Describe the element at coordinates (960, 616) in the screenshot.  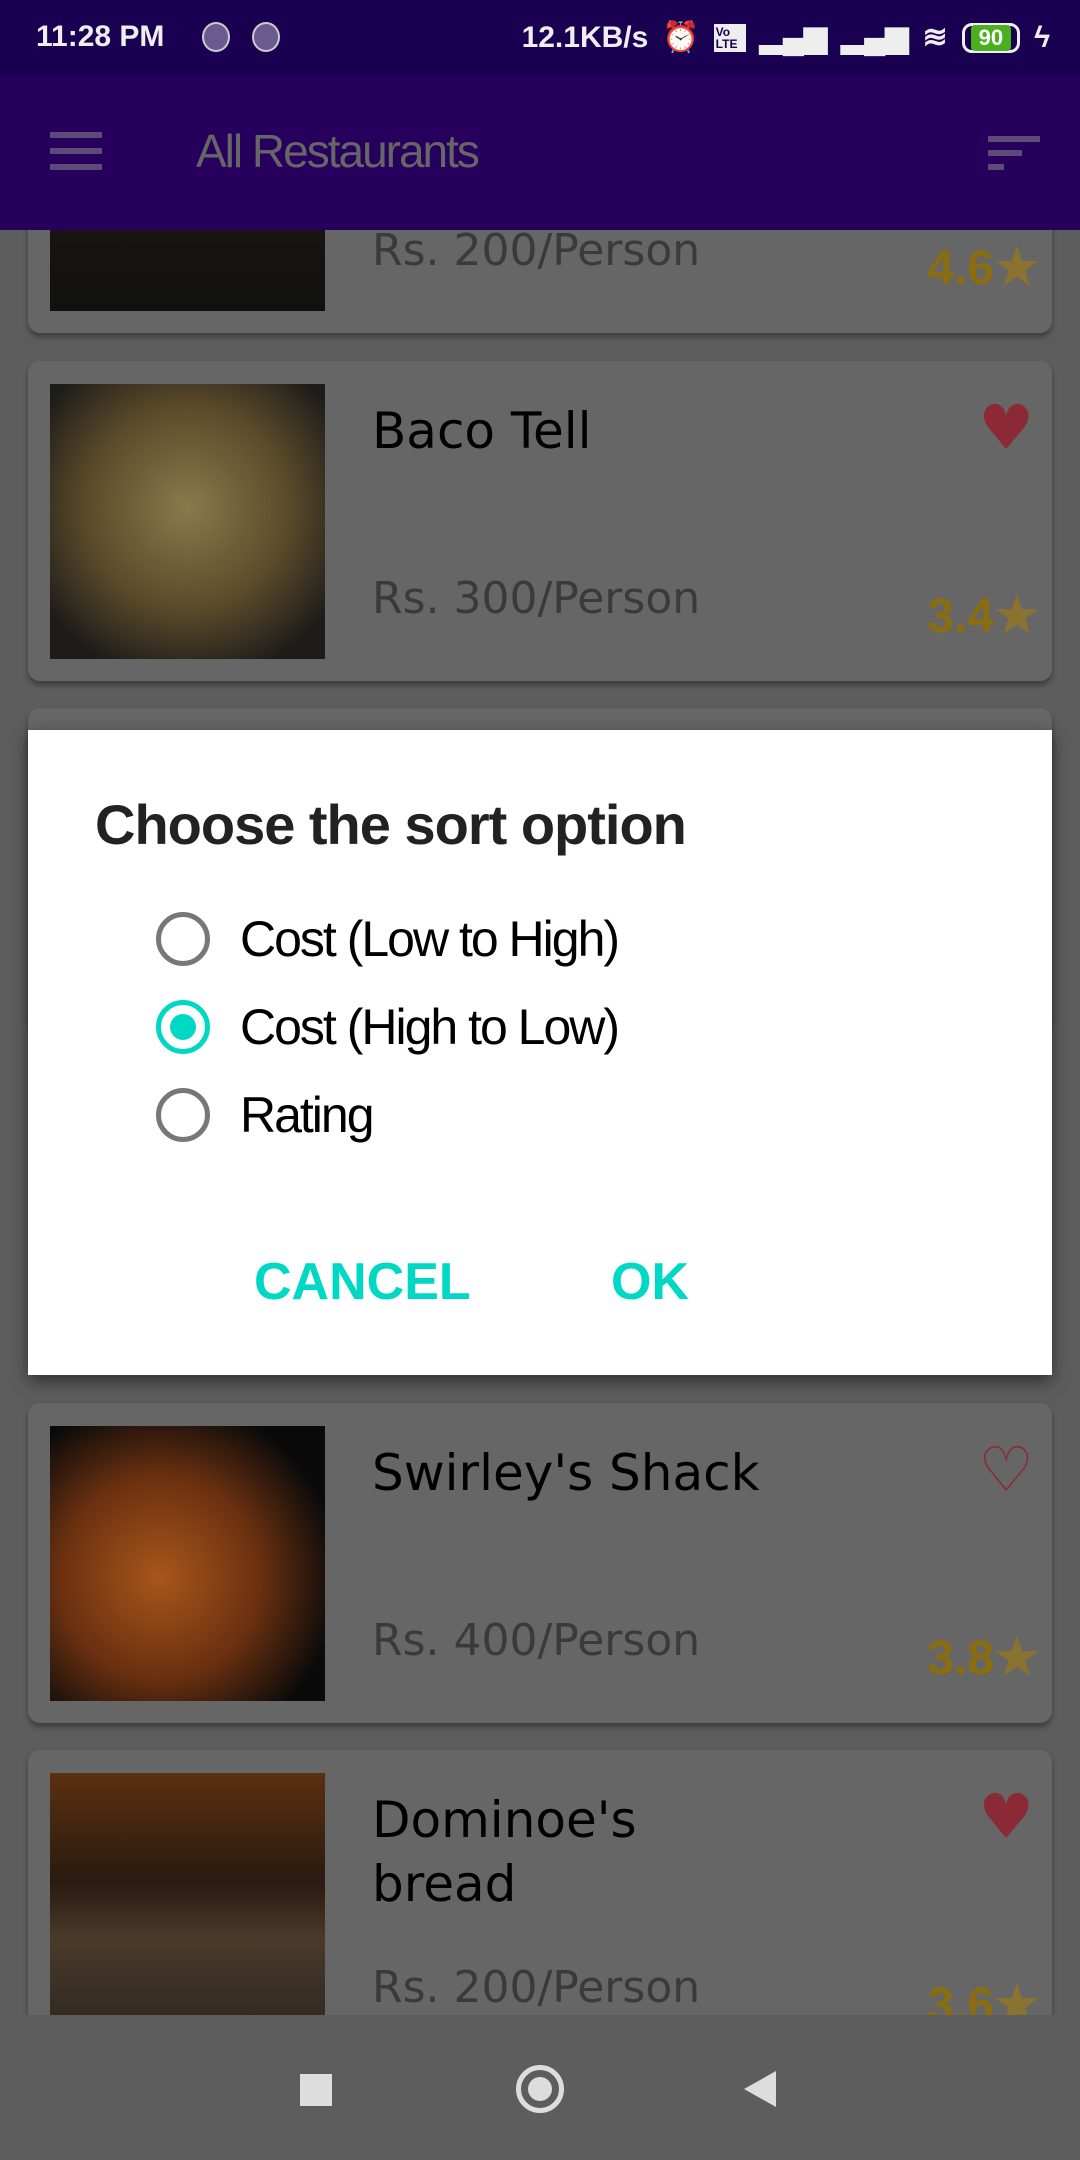
I see `restaurant-rating: 3.4` at that location.